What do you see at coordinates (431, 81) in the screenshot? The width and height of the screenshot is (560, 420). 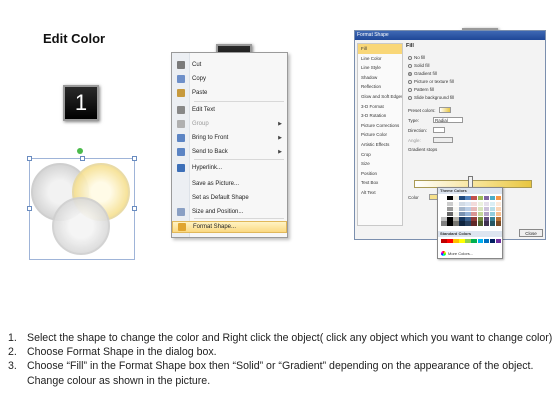 I see `fill-option-picture-or-texture-fill: Picture or texture fill` at bounding box center [431, 81].